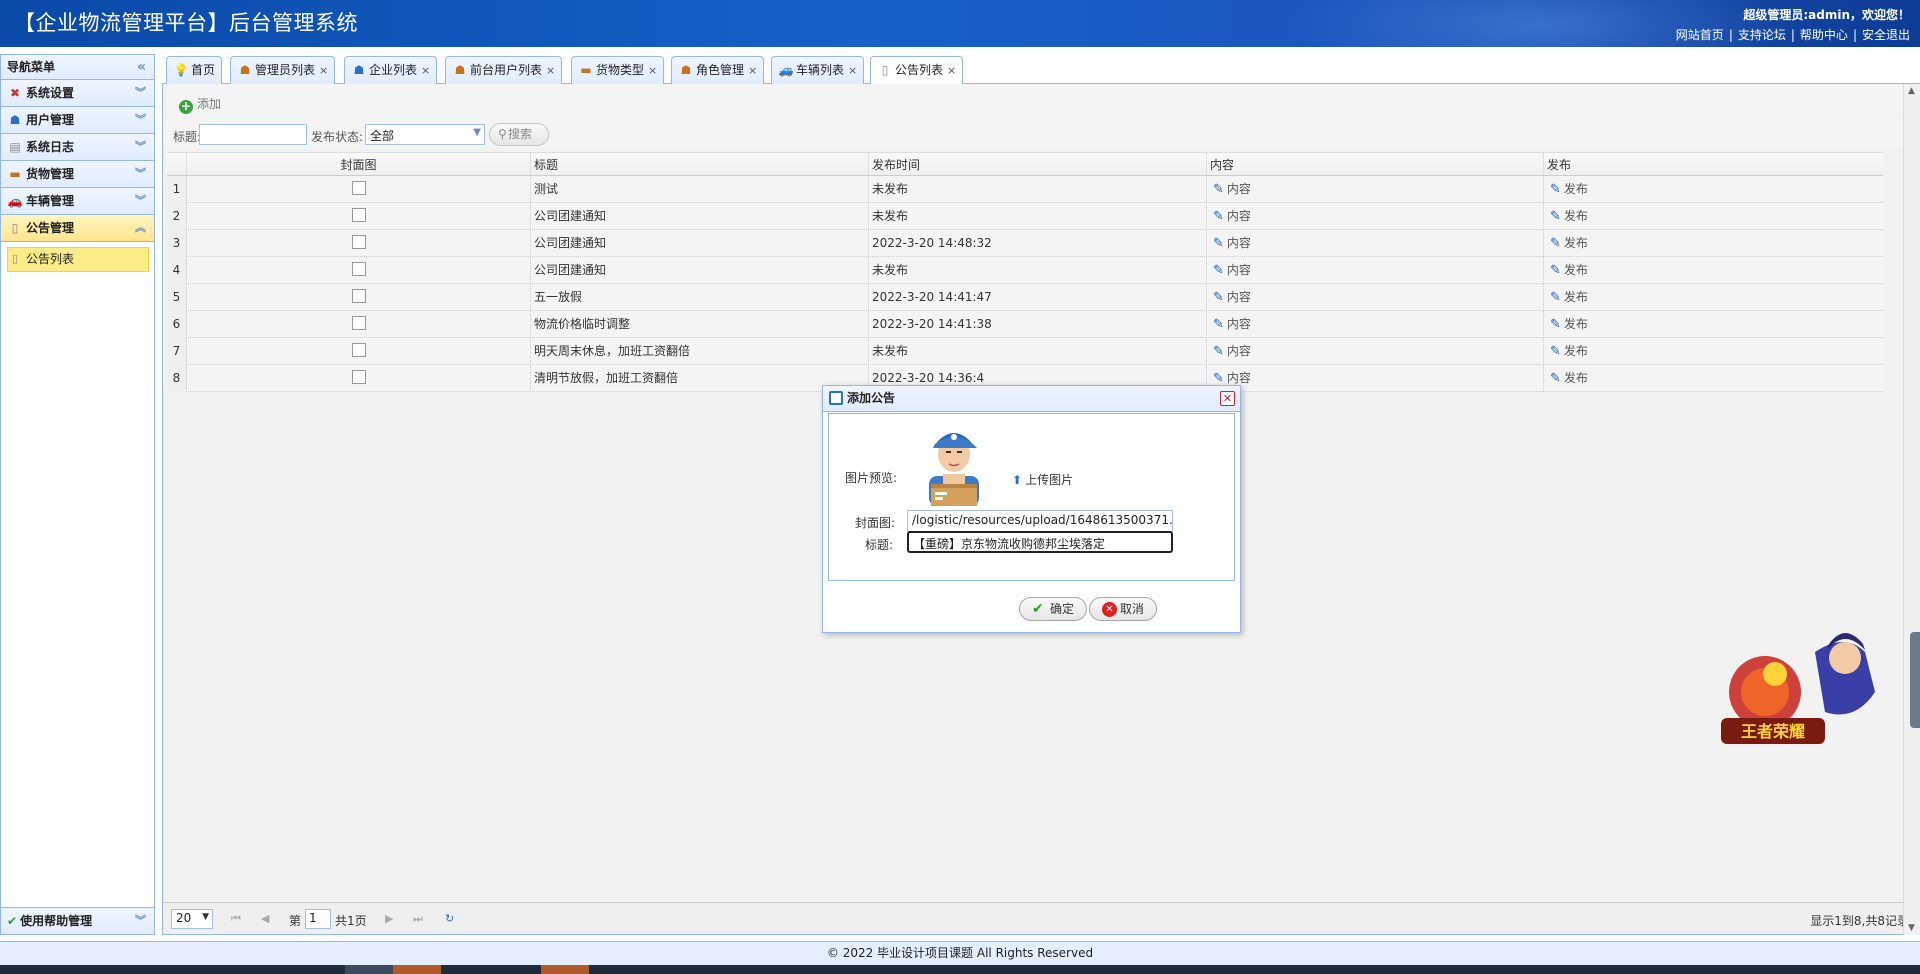 The width and height of the screenshot is (1920, 974). Describe the element at coordinates (686, 70) in the screenshot. I see `users-icon: ☗` at that location.